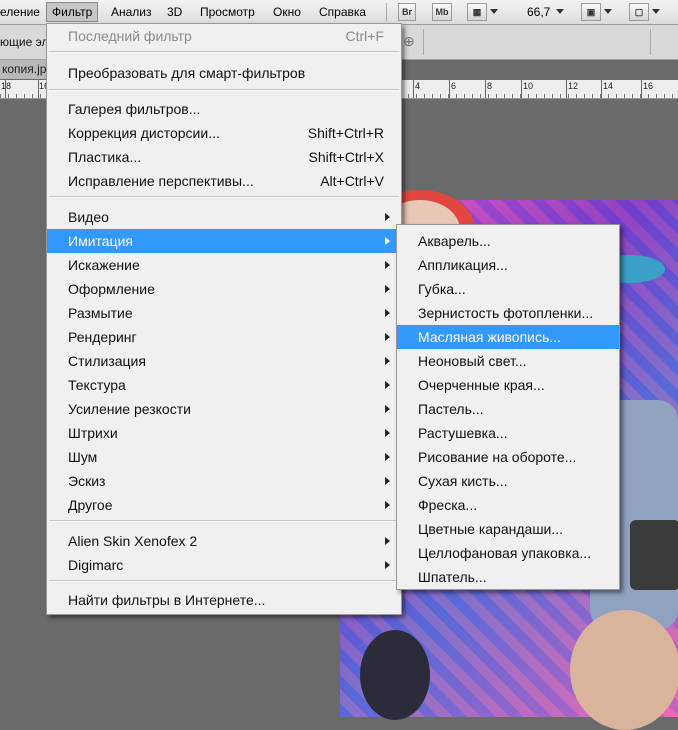 The height and width of the screenshot is (730, 678). What do you see at coordinates (591, 12) in the screenshot?
I see `arrange-documents-icon: ▣` at bounding box center [591, 12].